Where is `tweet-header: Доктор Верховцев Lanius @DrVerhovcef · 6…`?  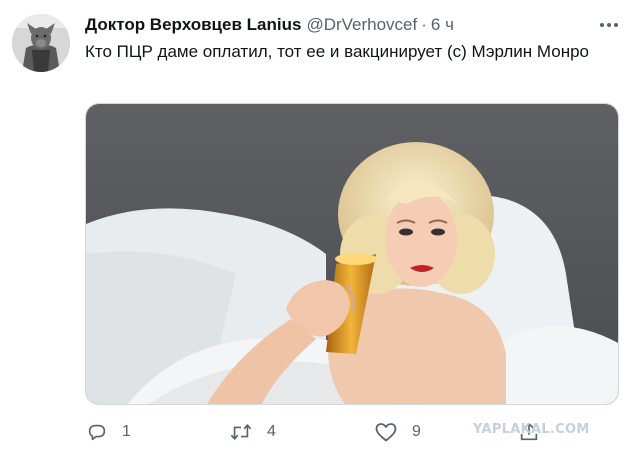 tweet-header: Доктор Верховцев Lanius @DrVerhovcef · 6… is located at coordinates (269, 25).